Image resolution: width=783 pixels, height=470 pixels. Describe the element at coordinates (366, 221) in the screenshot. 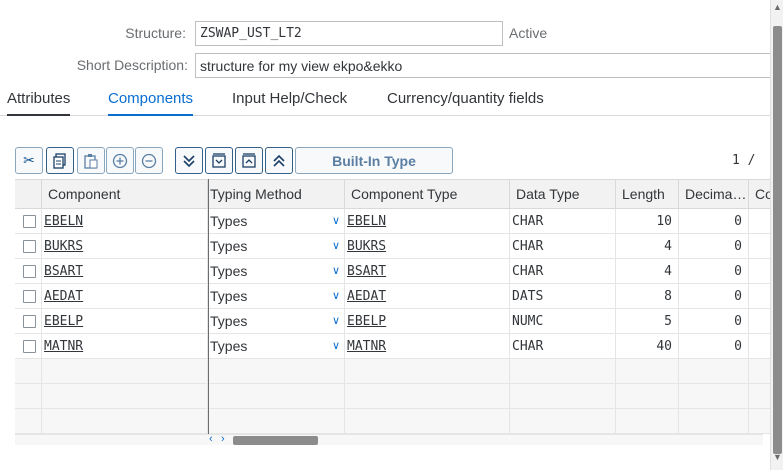

I see `component-type-link: EBELN` at that location.